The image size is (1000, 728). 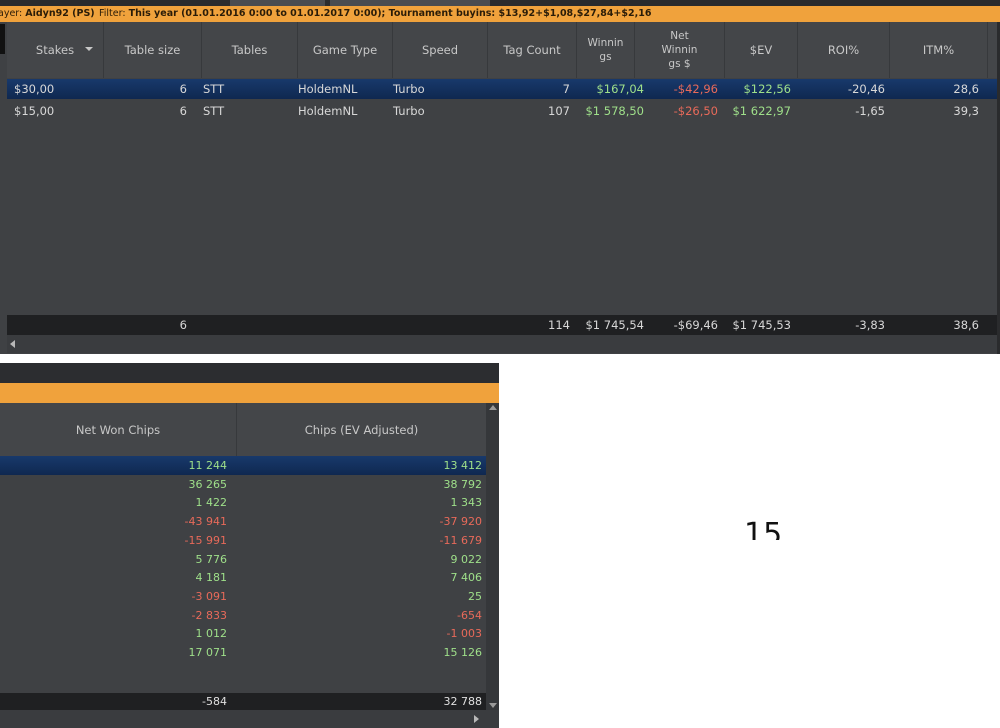 I want to click on table-row: 1 012 -1 003, so click(x=243, y=633).